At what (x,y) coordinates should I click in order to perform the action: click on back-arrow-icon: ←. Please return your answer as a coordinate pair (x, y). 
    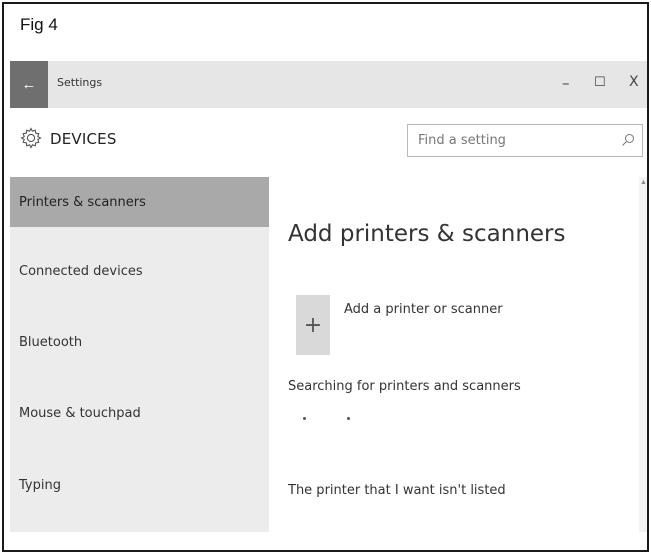
    Looking at the image, I should click on (29, 84).